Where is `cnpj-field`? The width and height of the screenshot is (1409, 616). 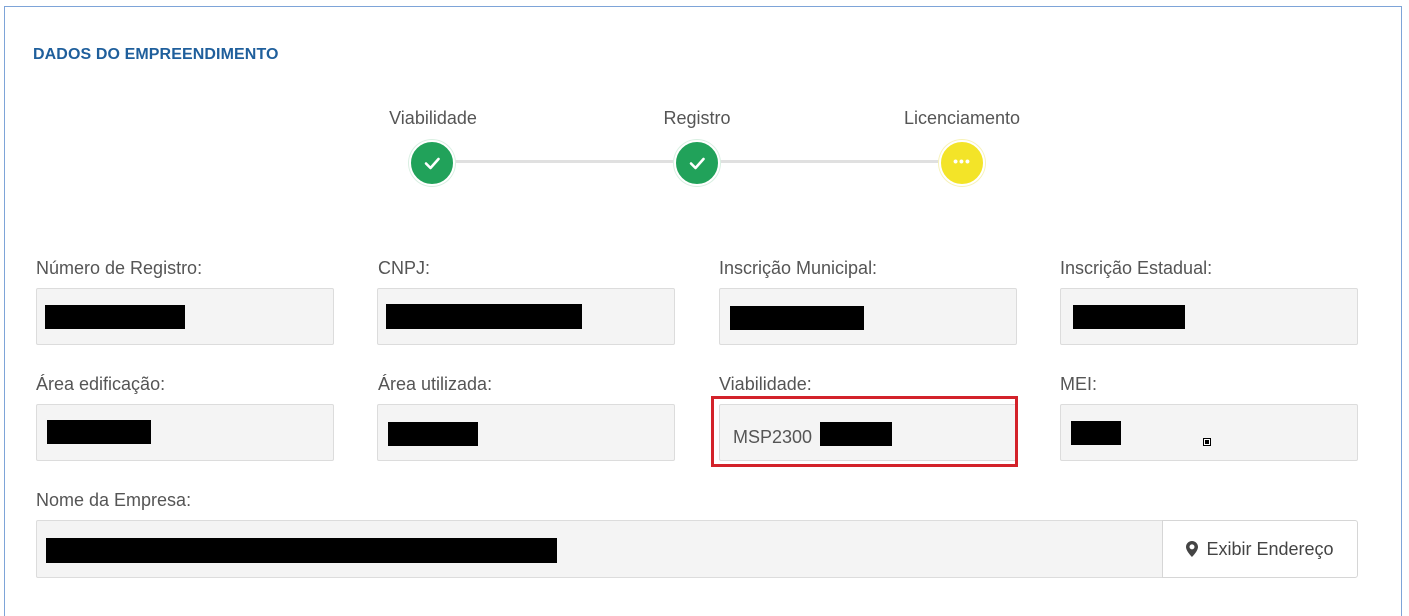
cnpj-field is located at coordinates (526, 316).